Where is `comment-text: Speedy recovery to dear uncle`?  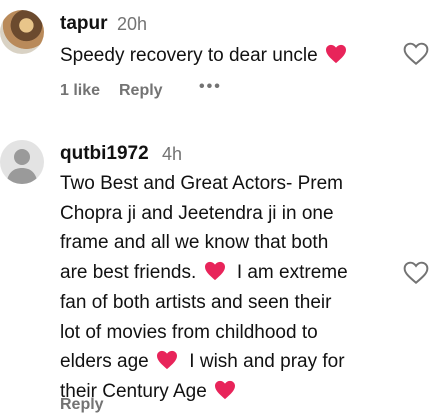
comment-text: Speedy recovery to dear uncle is located at coordinates (203, 56).